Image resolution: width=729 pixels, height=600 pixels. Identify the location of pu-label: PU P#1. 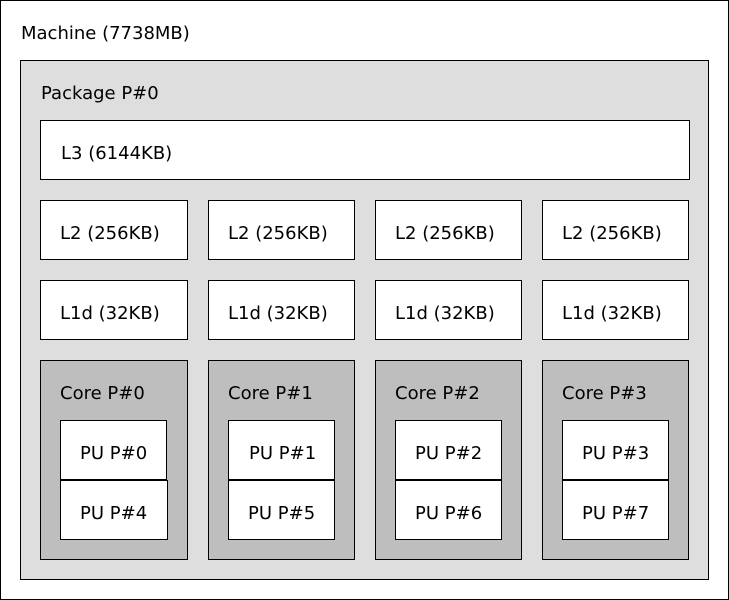
(283, 453).